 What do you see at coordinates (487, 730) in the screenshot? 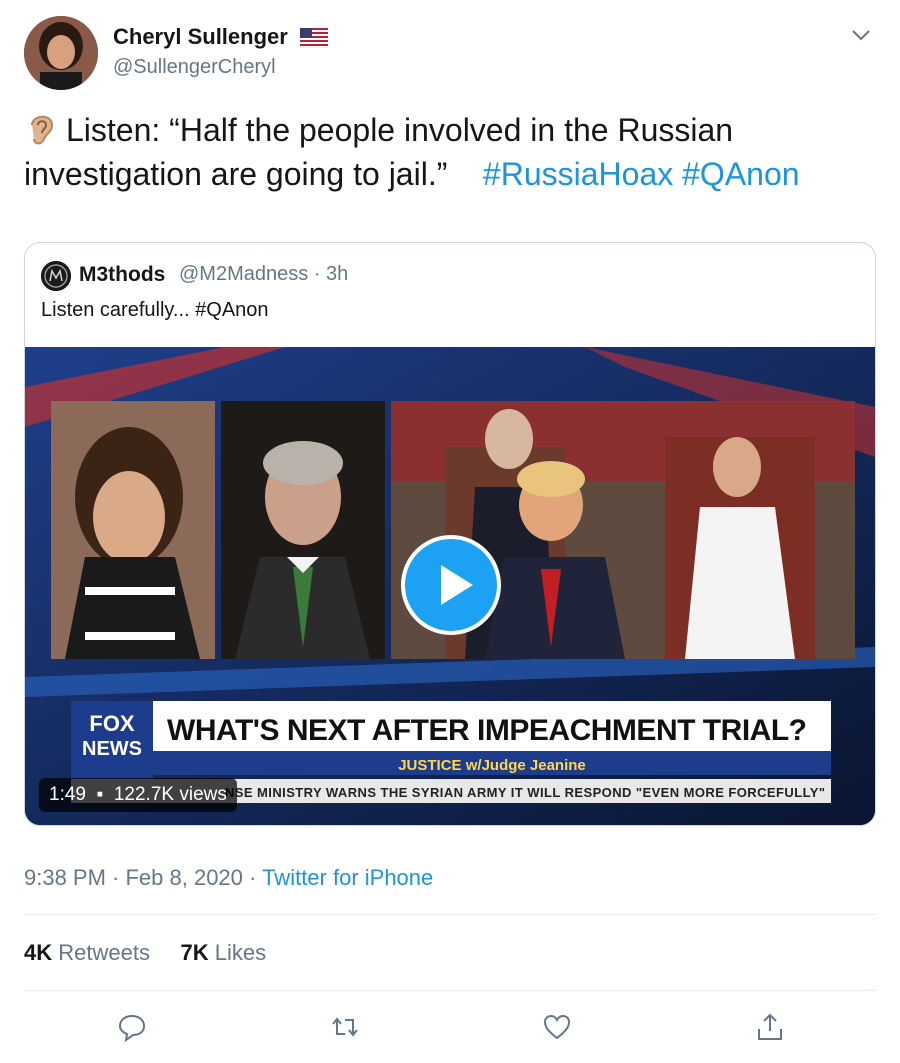
I see `chyron-headline: WHAT'S NEXT AFTER IMPEACHMENT TRIAL?` at bounding box center [487, 730].